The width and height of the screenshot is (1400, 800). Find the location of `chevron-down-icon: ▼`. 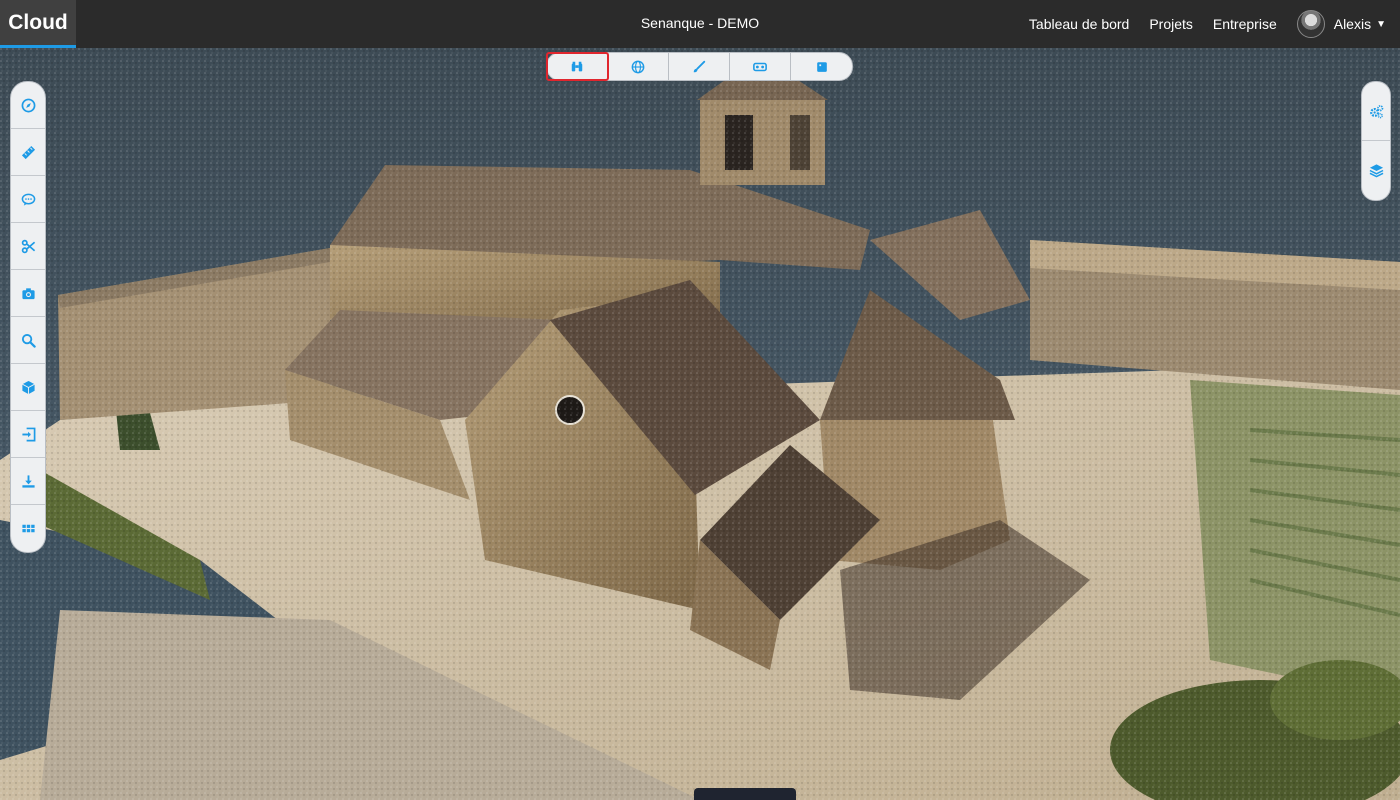

chevron-down-icon: ▼ is located at coordinates (1381, 24).